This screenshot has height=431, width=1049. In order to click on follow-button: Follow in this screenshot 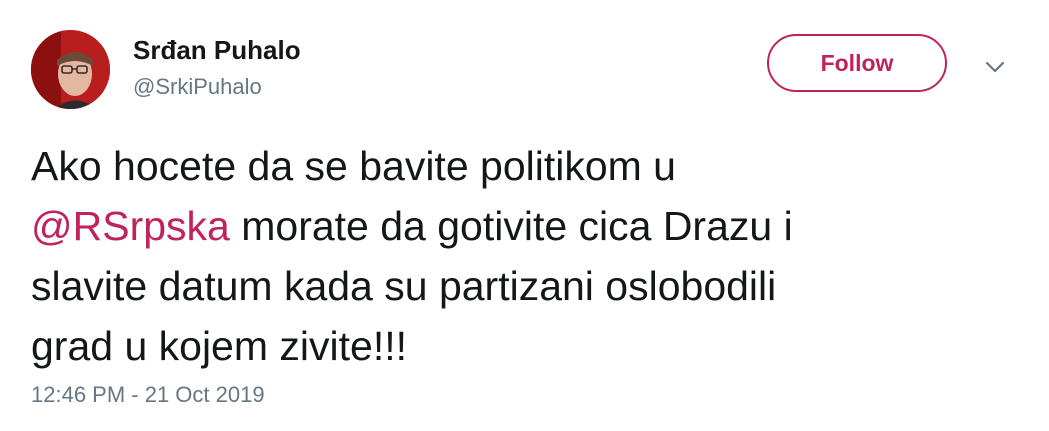, I will do `click(857, 63)`.